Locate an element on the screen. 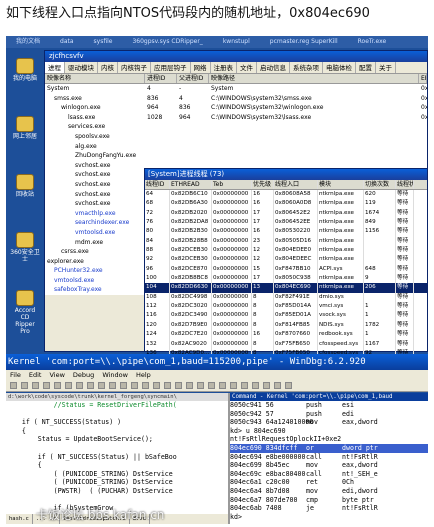 Image resolution: width=434 pixels, height=527 pixels. tab-4: 应用层钩子 is located at coordinates (171, 67).